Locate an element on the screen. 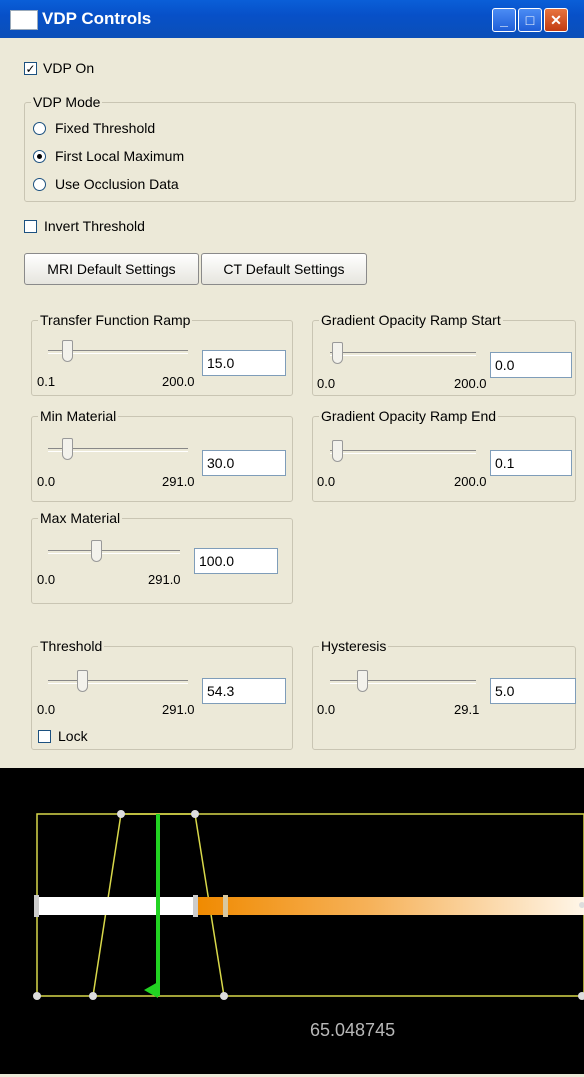 This screenshot has width=584, height=1077. max-material-input: 100.0 is located at coordinates (236, 561).